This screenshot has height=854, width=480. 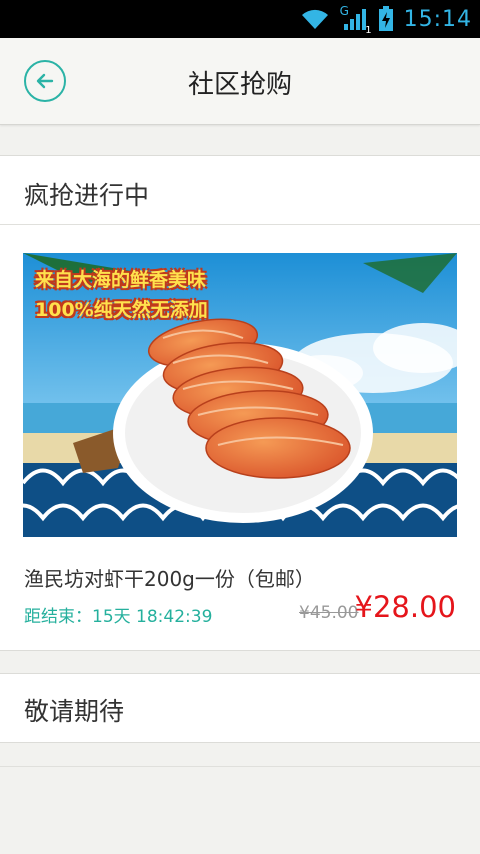 I want to click on sale-price: ¥28.00, so click(x=405, y=607).